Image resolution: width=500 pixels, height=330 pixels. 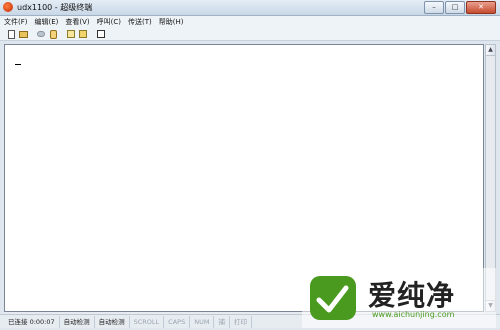 I want to click on menu-edit: 编辑(E), so click(x=47, y=22).